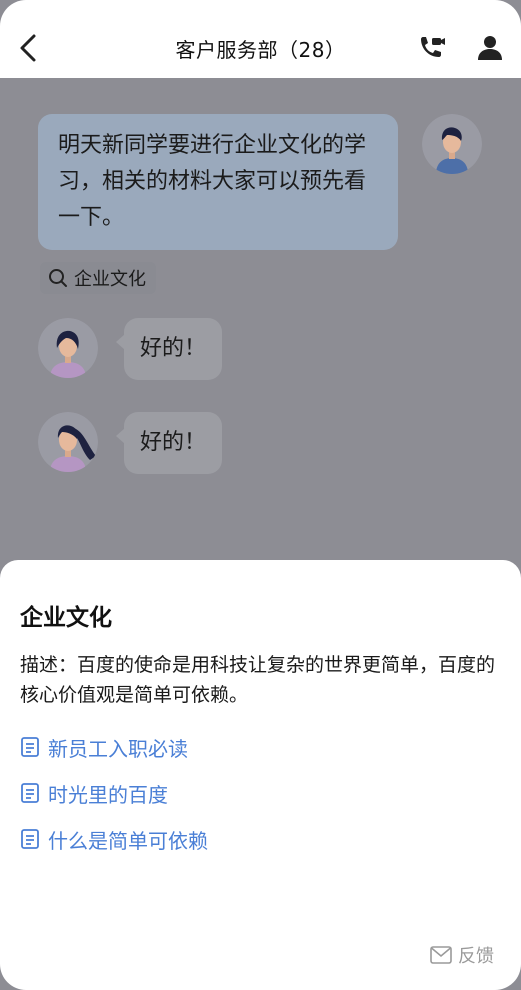  I want to click on sheet-description: 描述：百度的使命是用科技让复杂的世界更简单，百度的核心价值观是简单可依赖。, so click(258, 680).